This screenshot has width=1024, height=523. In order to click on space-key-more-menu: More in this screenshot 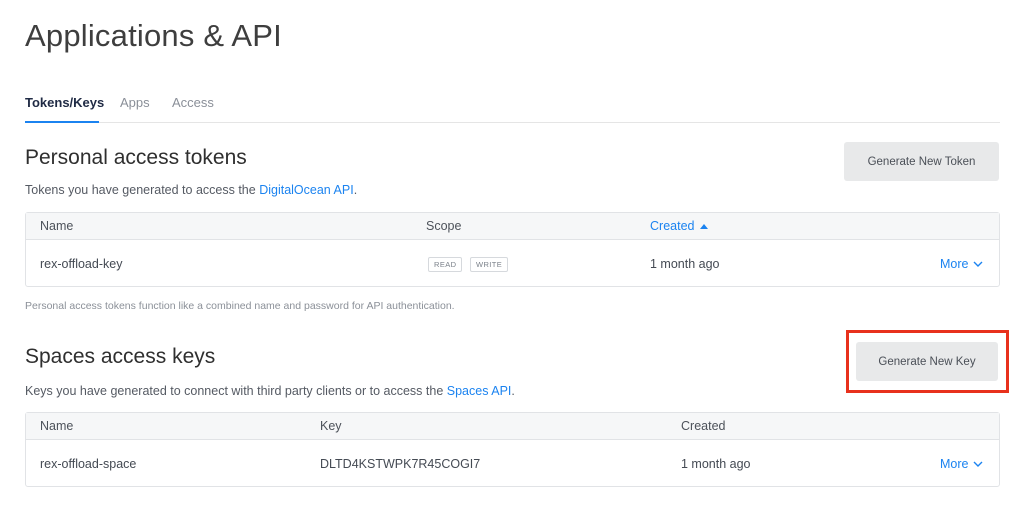, I will do `click(961, 464)`.